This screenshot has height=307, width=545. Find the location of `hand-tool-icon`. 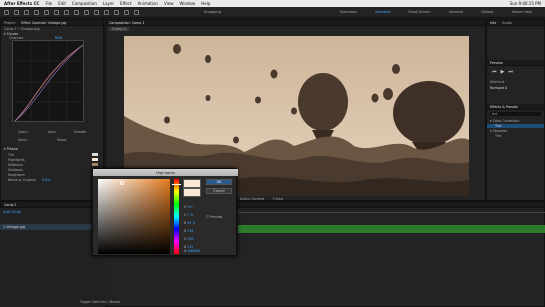

hand-tool-icon is located at coordinates (26, 12).